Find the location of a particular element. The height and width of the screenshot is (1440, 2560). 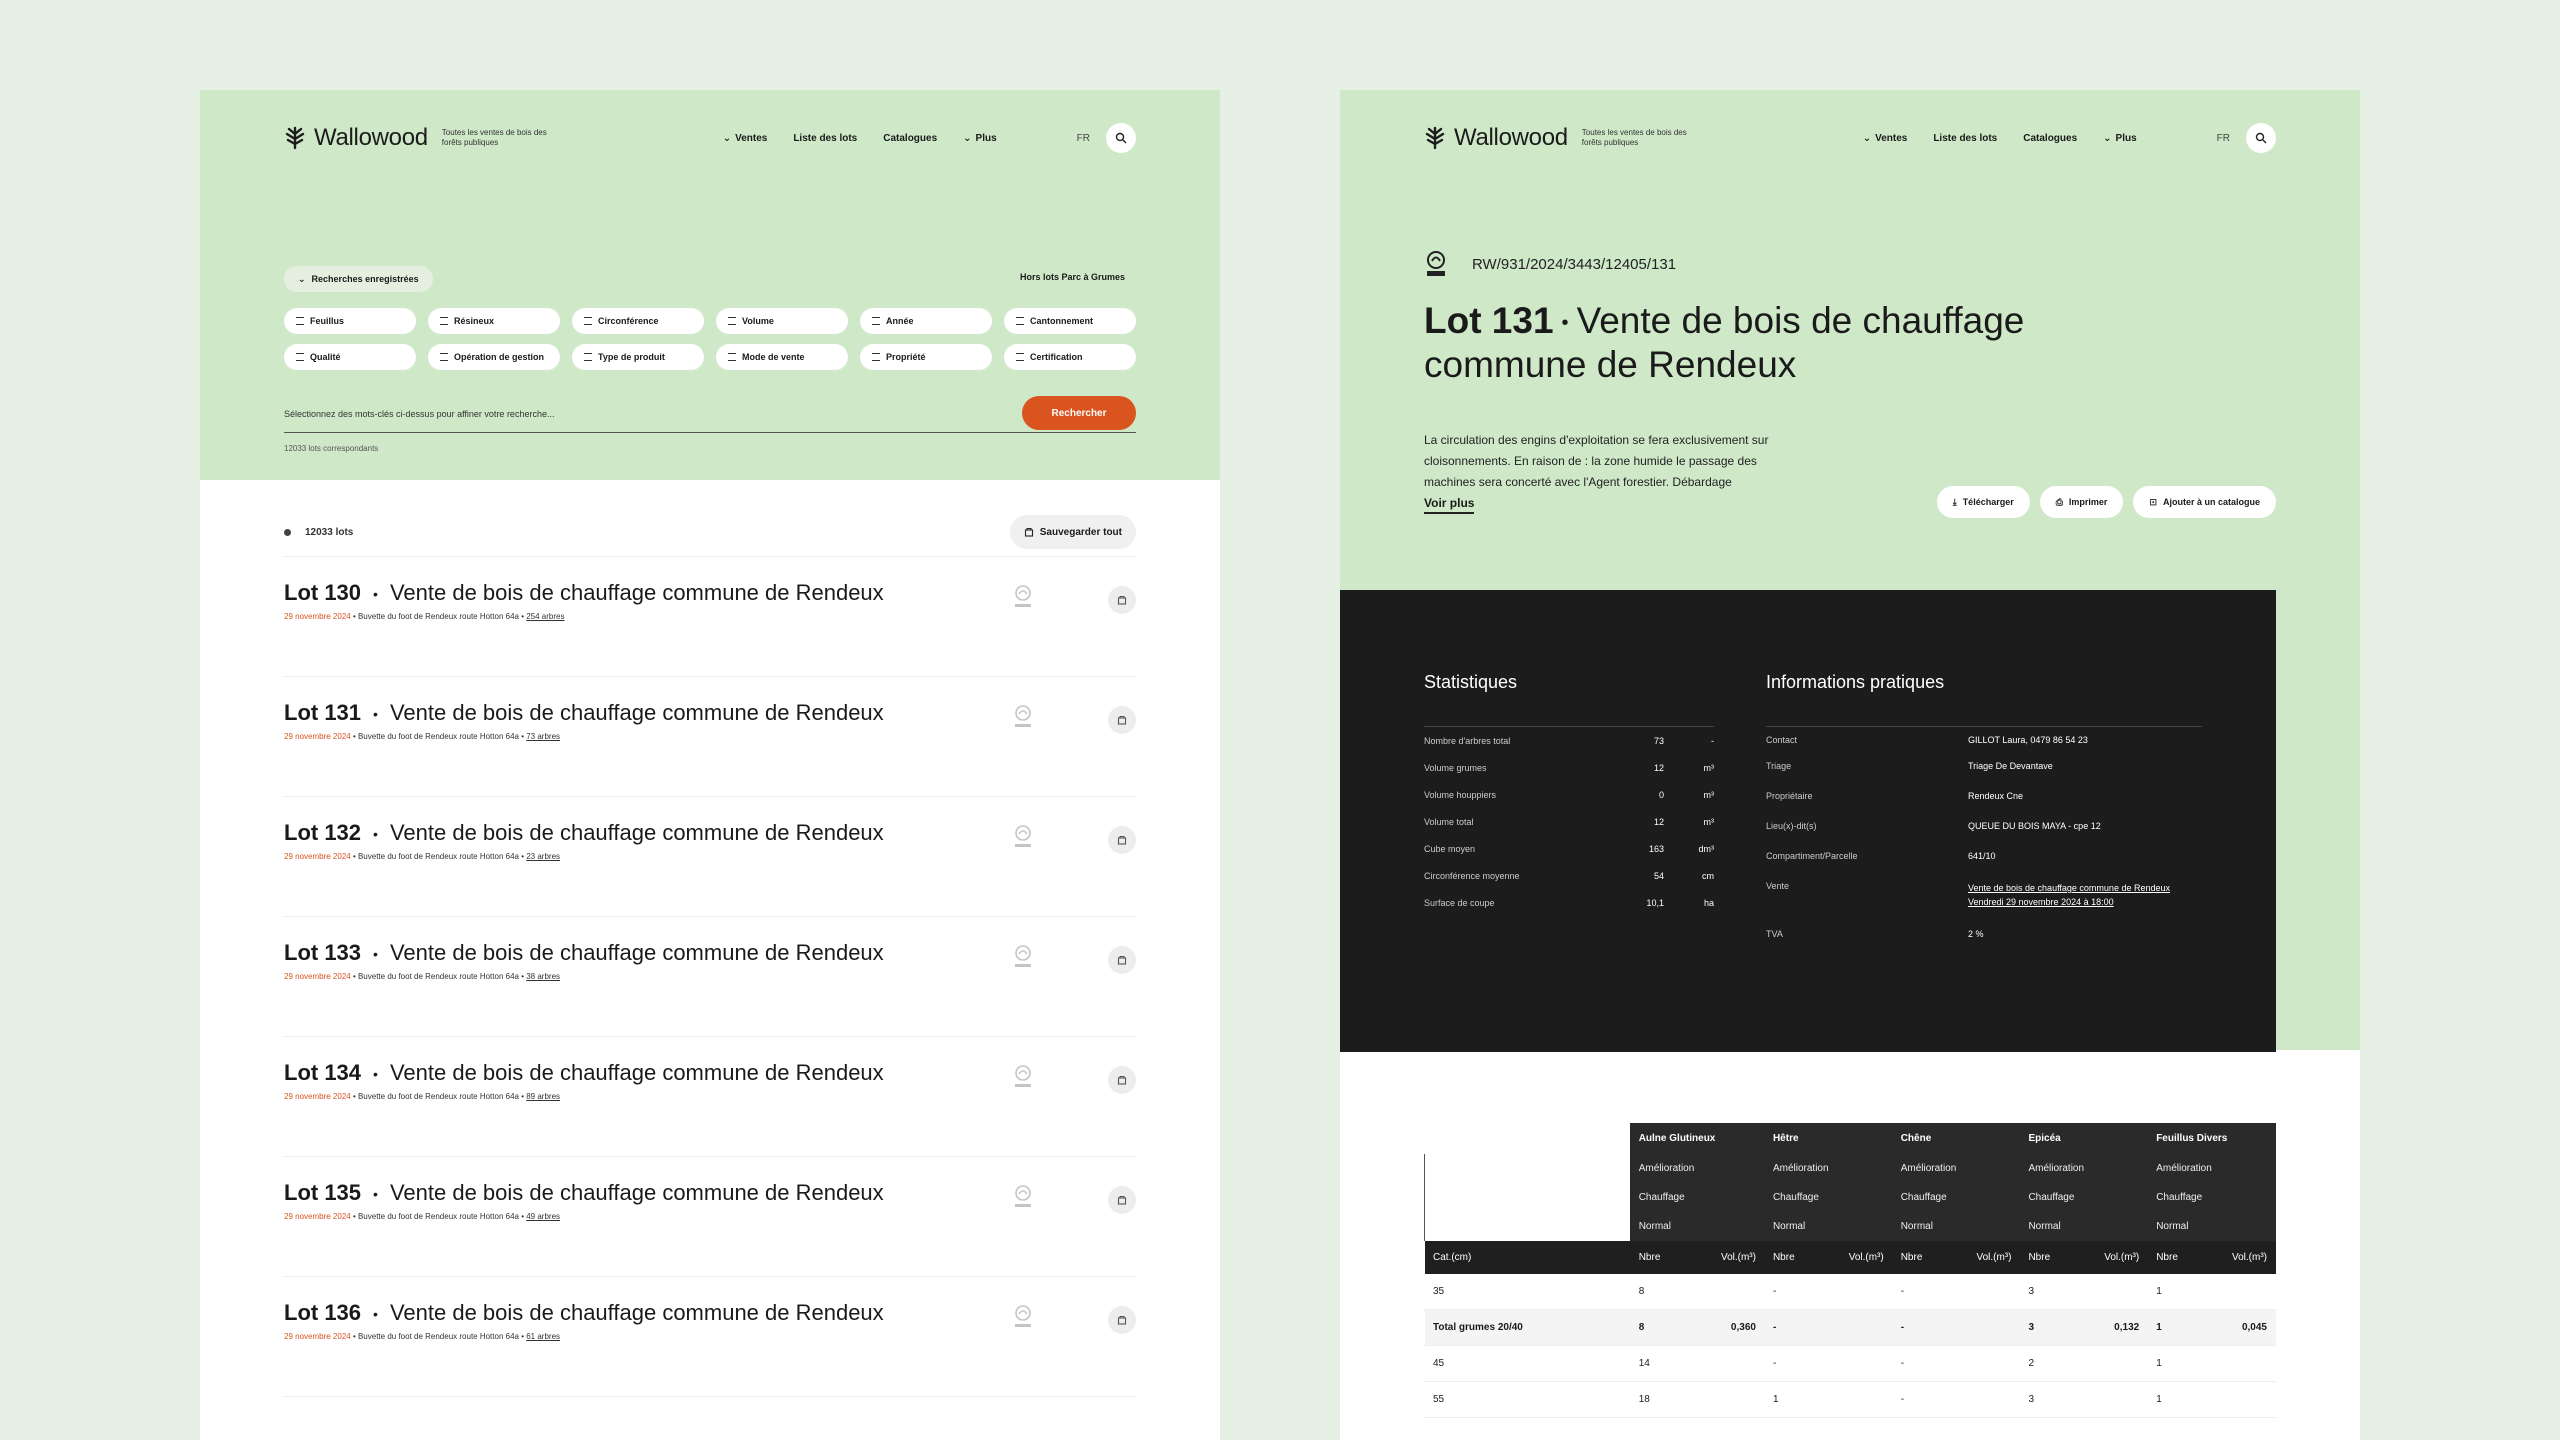

list-toolbar: 12033 lots Sauvegarder tout is located at coordinates (710, 532).